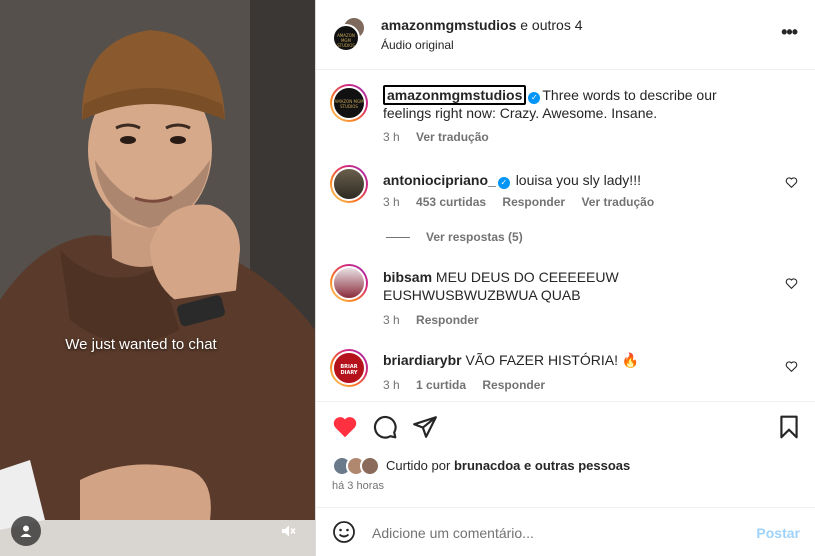  I want to click on comment-likes: 453 curtidas, so click(451, 202).